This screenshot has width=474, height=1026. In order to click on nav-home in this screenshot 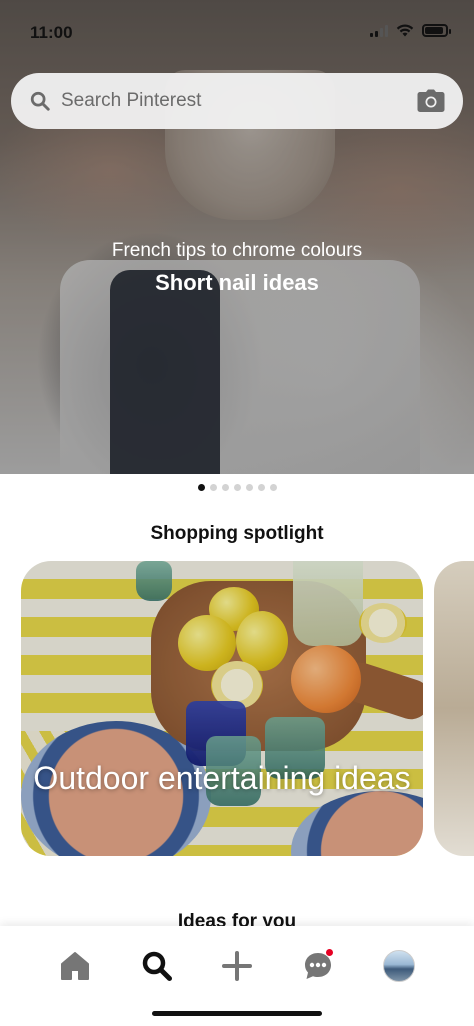, I will do `click(75, 966)`.